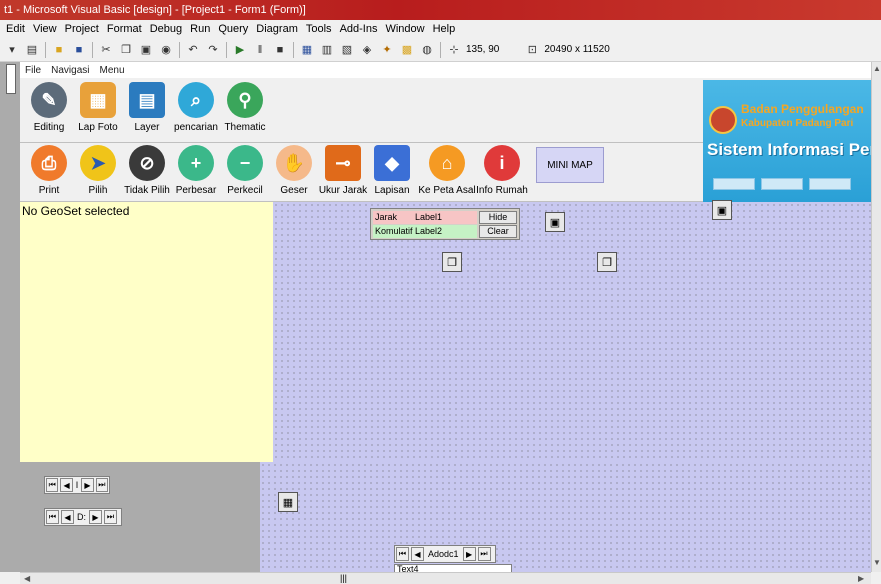 This screenshot has height=584, width=881. I want to click on adodc1-caption: Adodc1, so click(443, 554).